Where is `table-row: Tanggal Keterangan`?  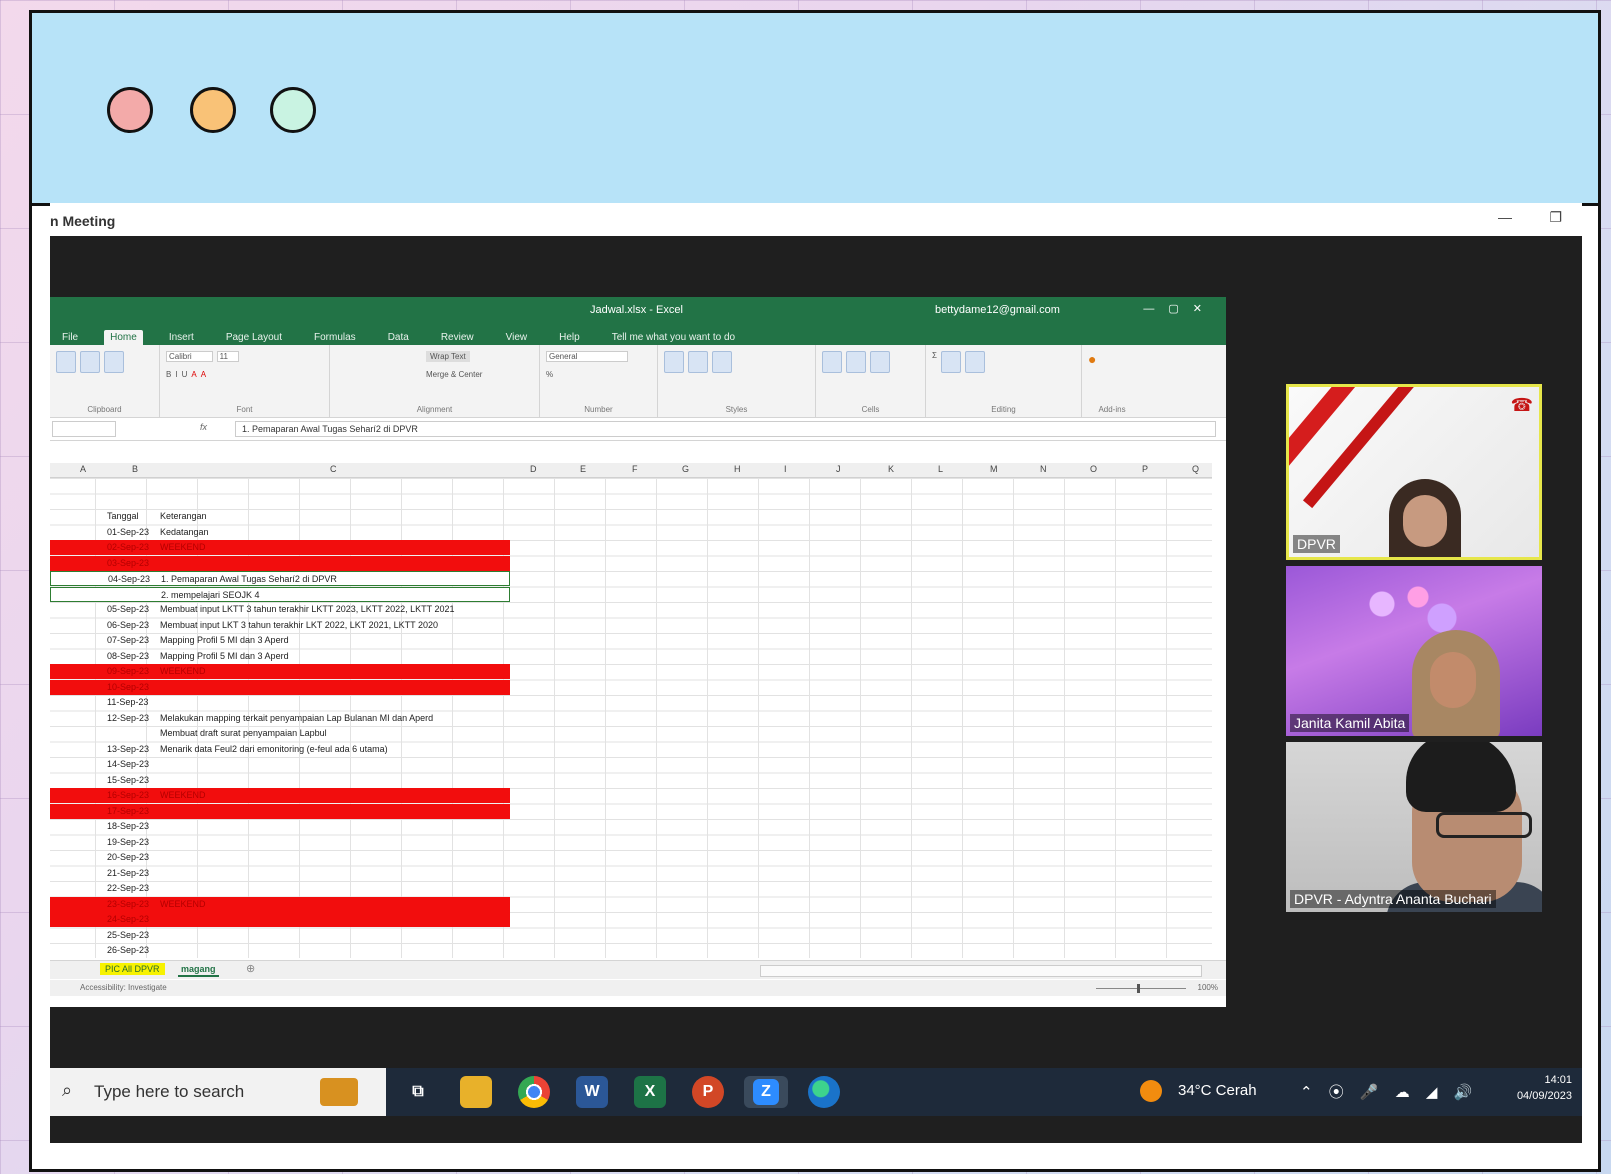
table-row: Tanggal Keterangan is located at coordinates (280, 516).